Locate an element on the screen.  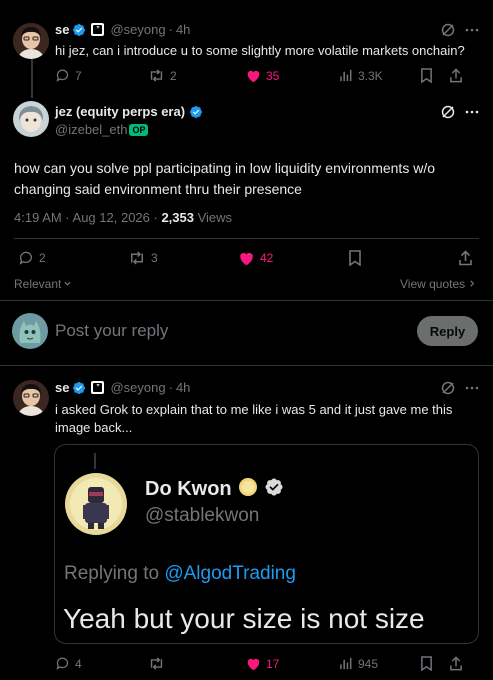
main-author-name-row: jez (equity perps era) is located at coordinates (129, 111).